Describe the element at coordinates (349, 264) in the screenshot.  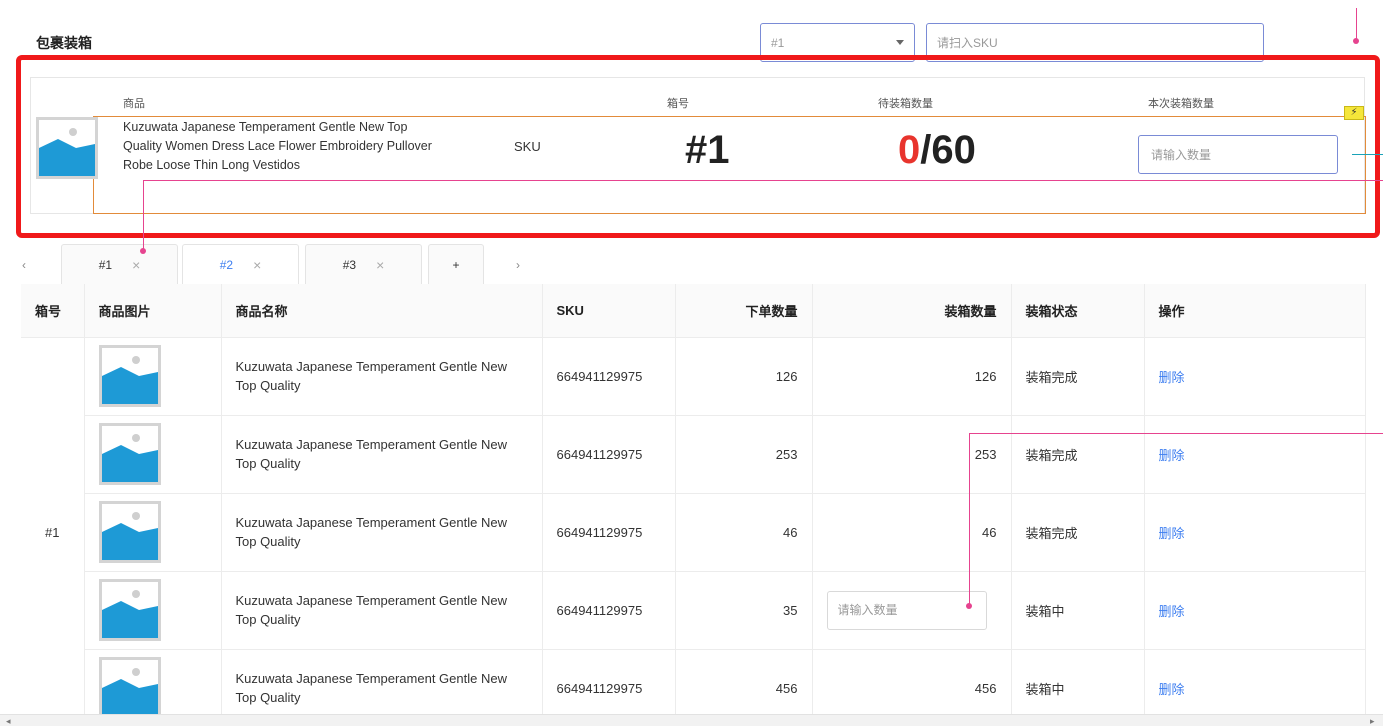
I see `tab-label: #3` at that location.